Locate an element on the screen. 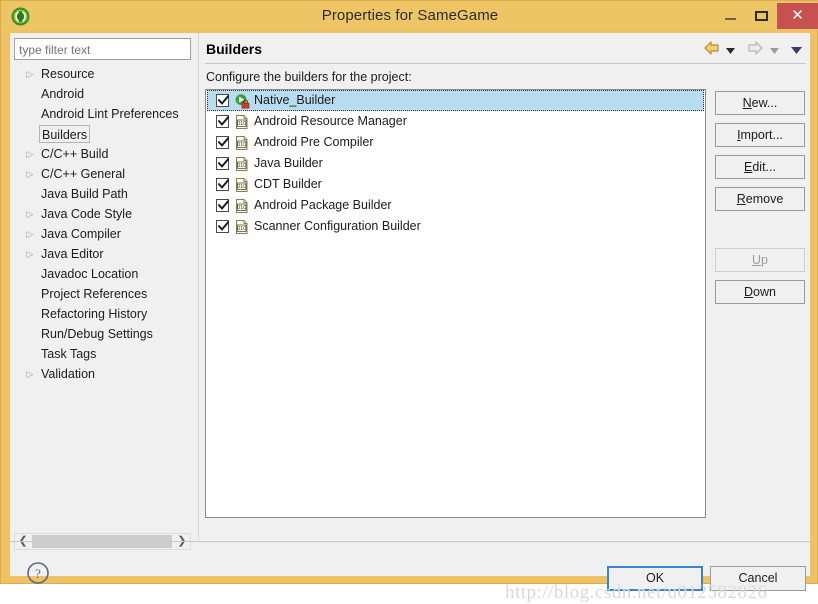 The height and width of the screenshot is (604, 818). cancel-button: Cancel is located at coordinates (758, 578).